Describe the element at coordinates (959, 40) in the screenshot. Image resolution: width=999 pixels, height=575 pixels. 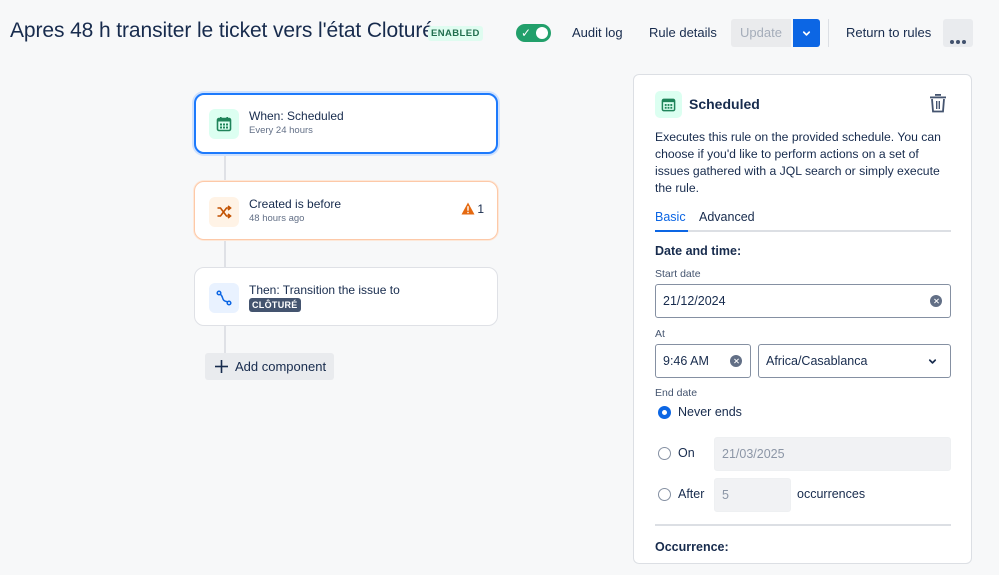
I see `more-icon` at that location.